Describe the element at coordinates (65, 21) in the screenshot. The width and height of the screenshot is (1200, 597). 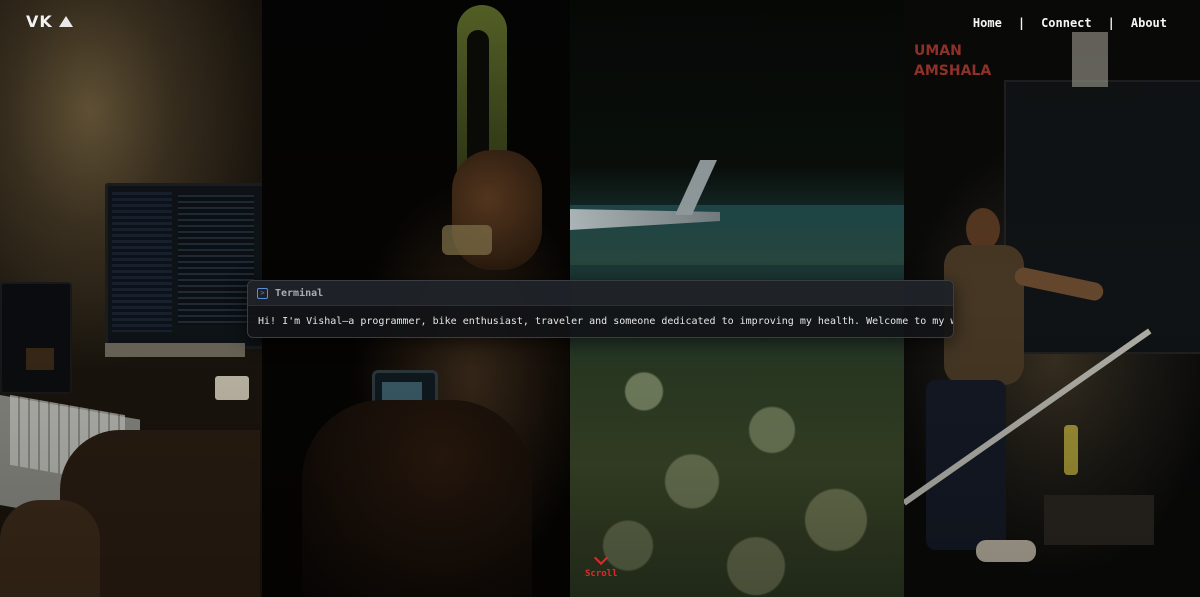
I see `triangle-mark-icon` at that location.